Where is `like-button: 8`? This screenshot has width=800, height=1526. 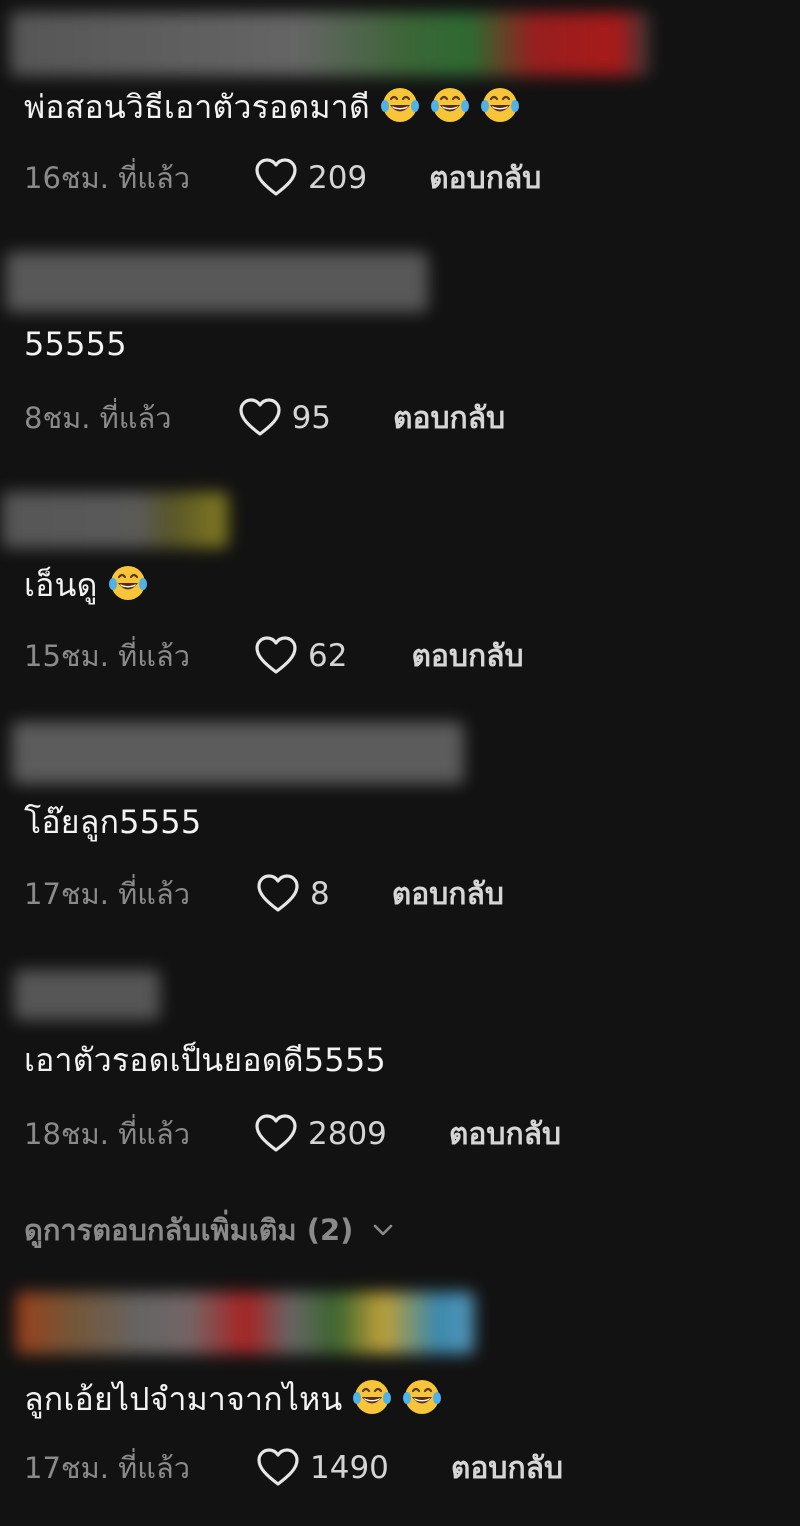 like-button: 8 is located at coordinates (293, 894).